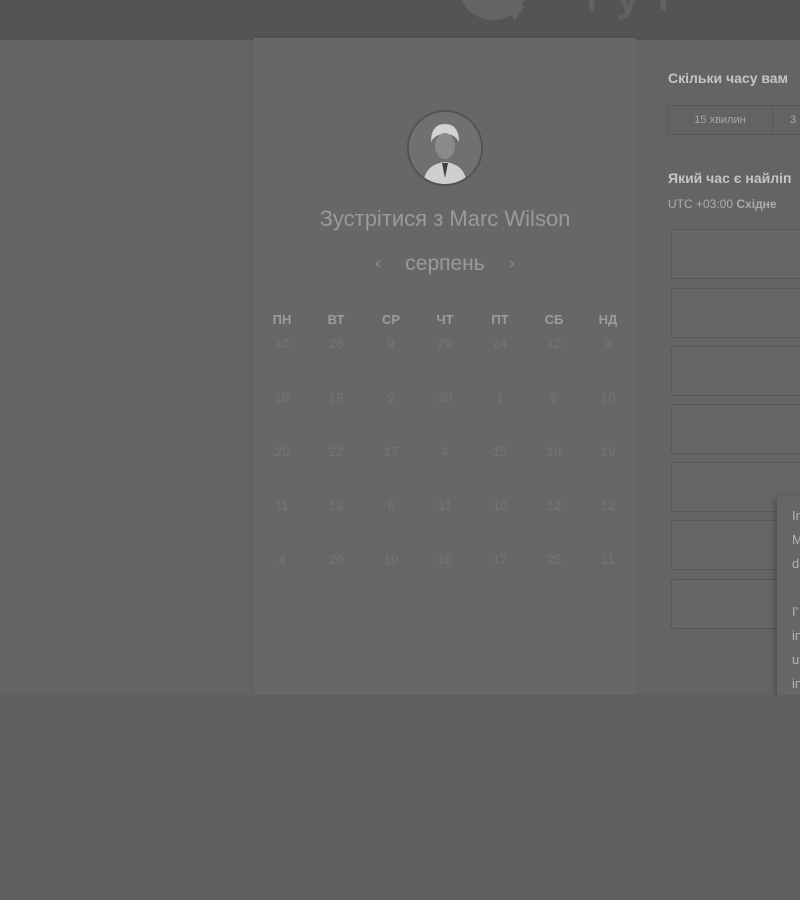 The width and height of the screenshot is (800, 900). Describe the element at coordinates (720, 120) in the screenshot. I see `duration-option-button: 15 хвилин` at that location.